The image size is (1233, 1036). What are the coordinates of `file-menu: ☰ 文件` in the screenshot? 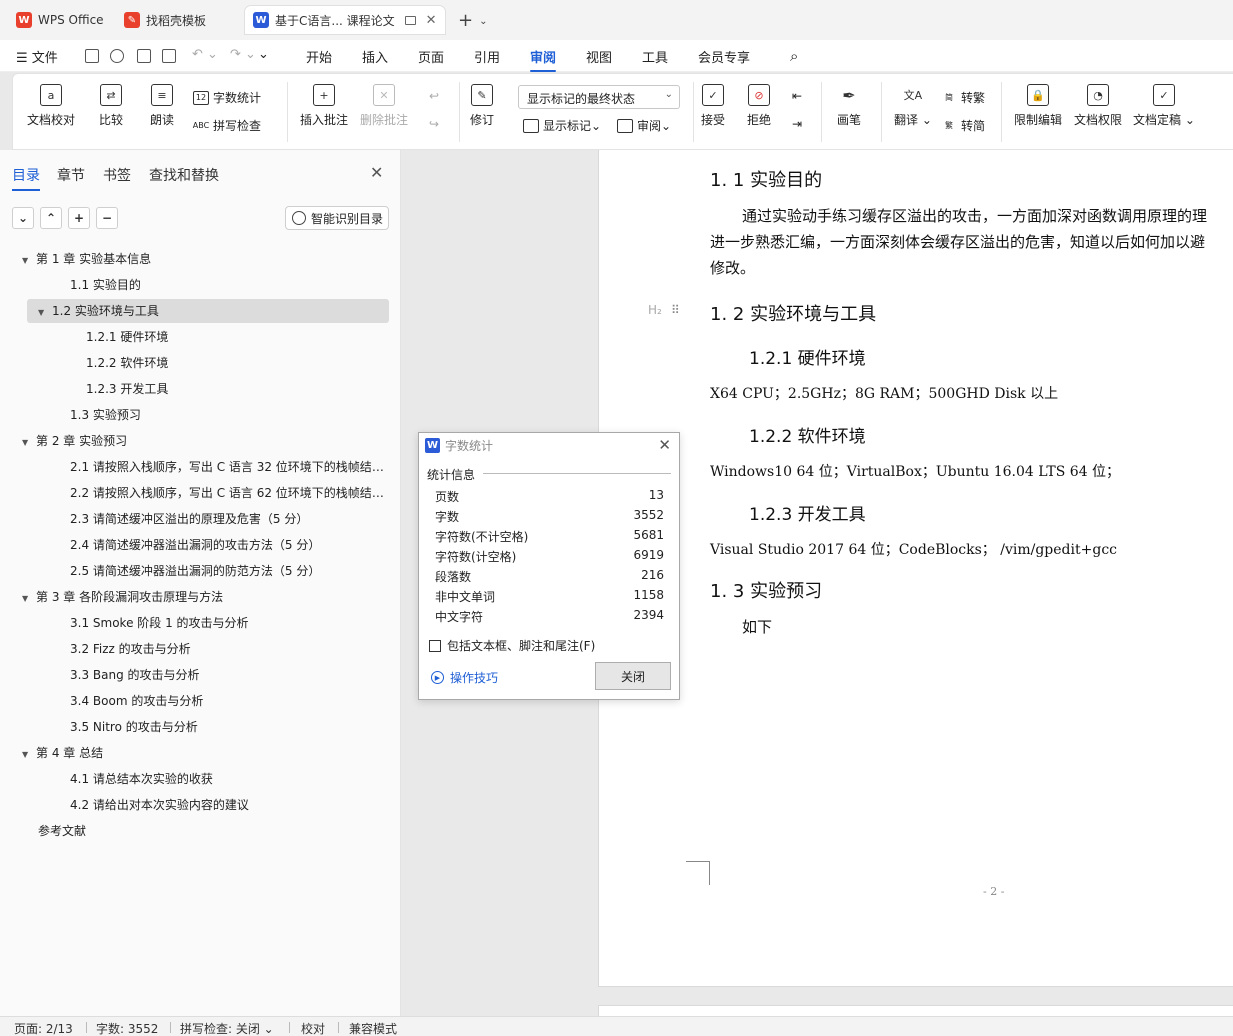 It's located at (37, 56).